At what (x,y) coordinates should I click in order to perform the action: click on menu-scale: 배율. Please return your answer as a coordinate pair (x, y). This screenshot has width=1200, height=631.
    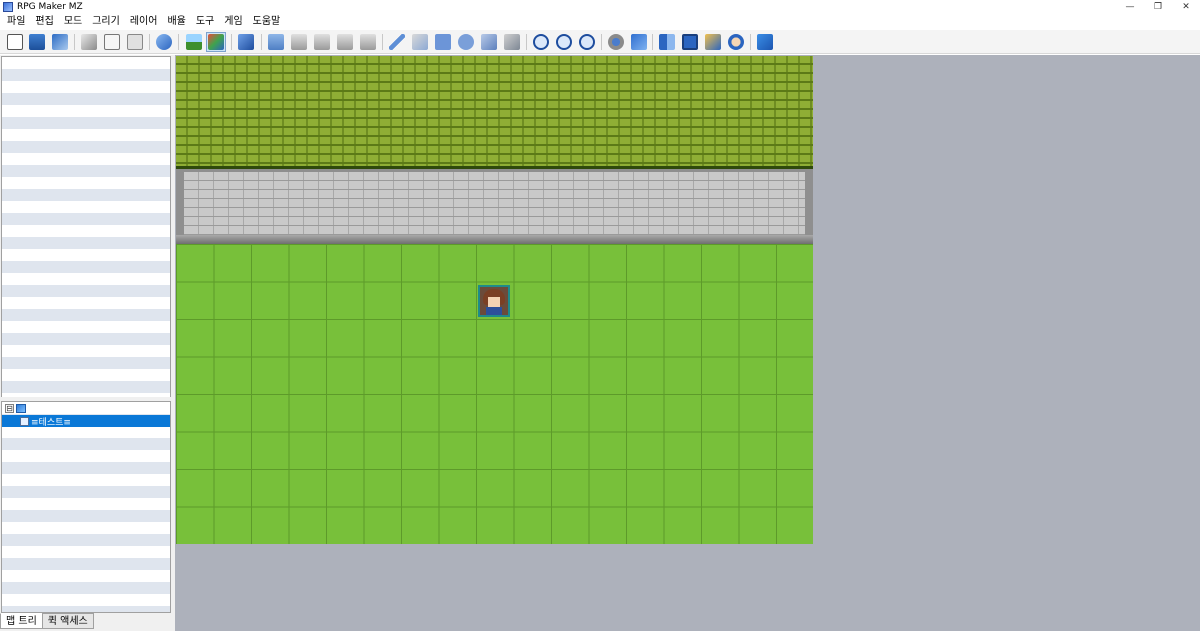
    Looking at the image, I should click on (176, 21).